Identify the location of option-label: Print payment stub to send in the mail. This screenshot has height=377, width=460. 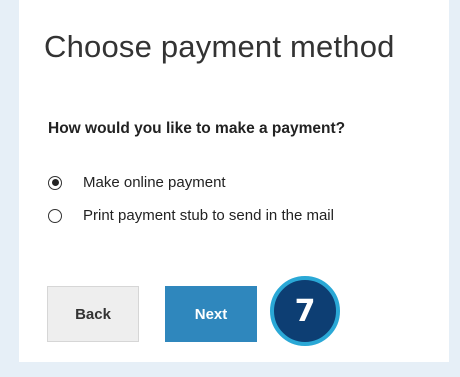
(208, 215).